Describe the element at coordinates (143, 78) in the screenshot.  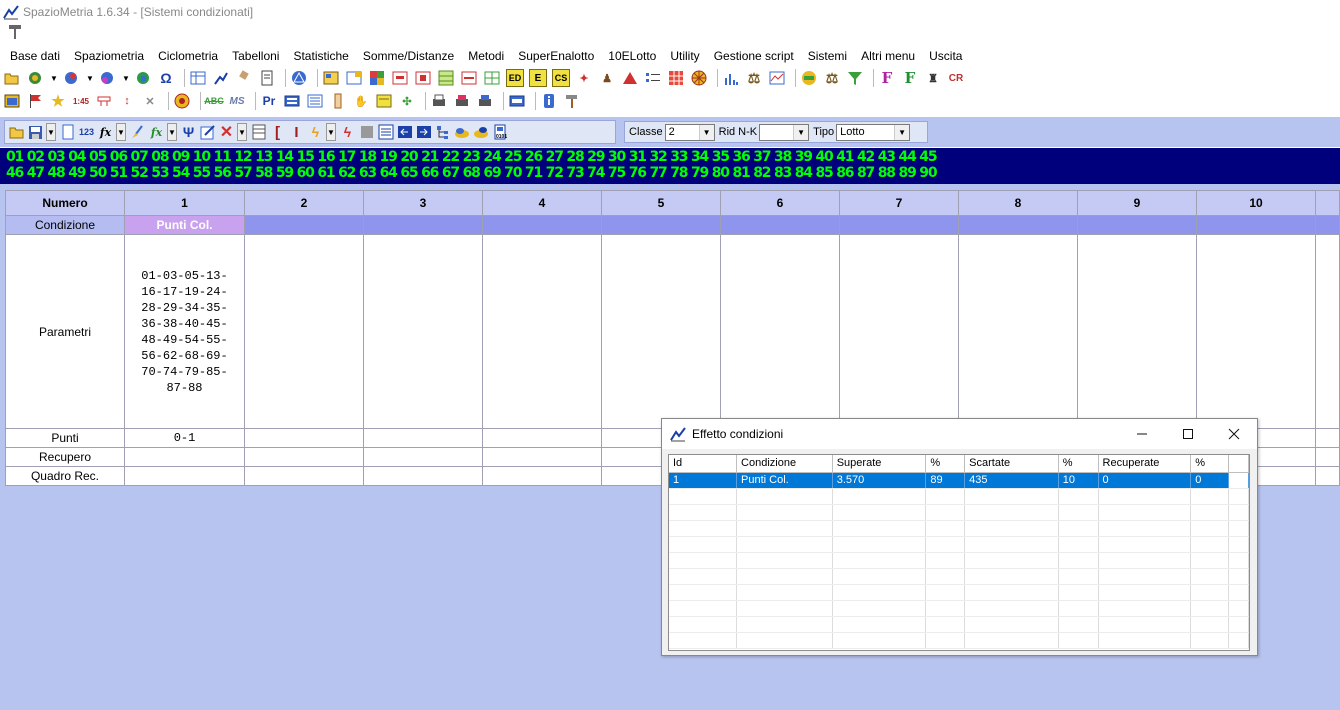
I see `globe-green-icon` at that location.